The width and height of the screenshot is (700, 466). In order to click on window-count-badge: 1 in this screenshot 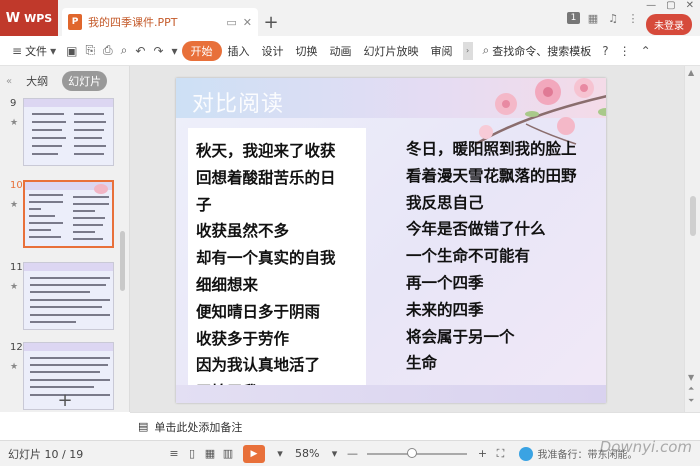, I will do `click(573, 18)`.